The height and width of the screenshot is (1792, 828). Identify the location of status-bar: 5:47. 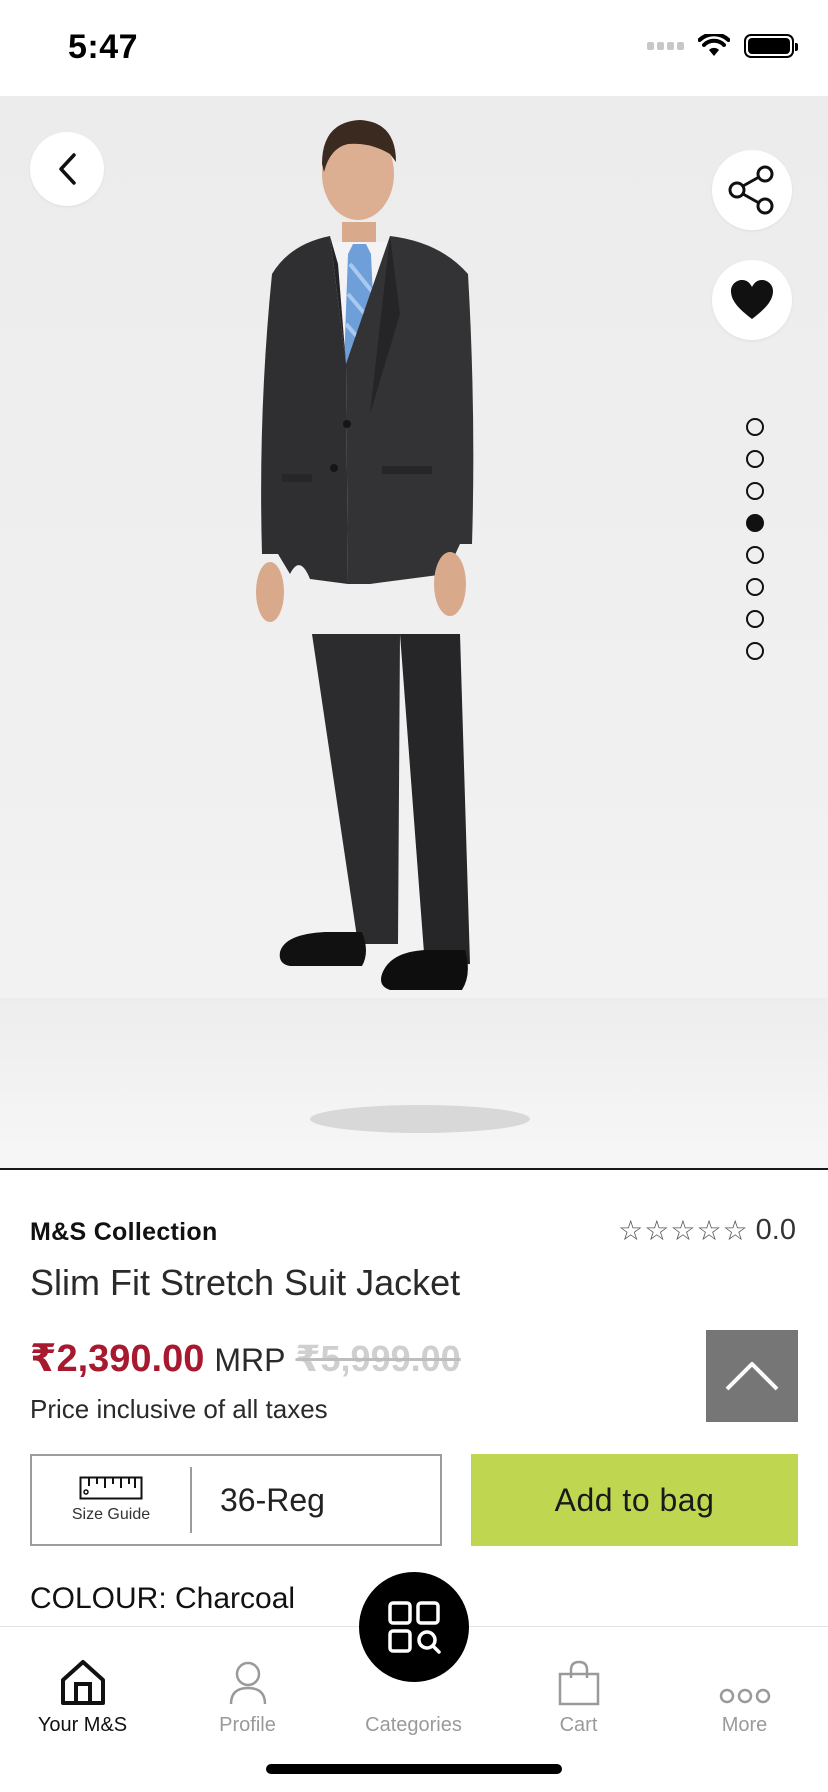
(414, 48).